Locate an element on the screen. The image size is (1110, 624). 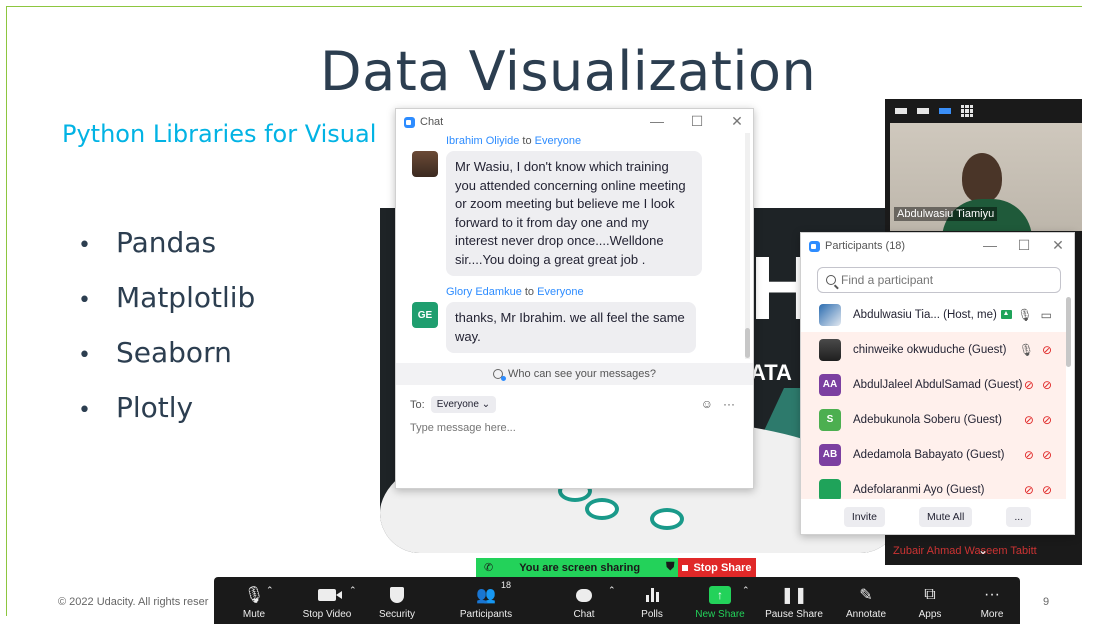
chevron-down-icon: ⌄ is located at coordinates (983, 550).